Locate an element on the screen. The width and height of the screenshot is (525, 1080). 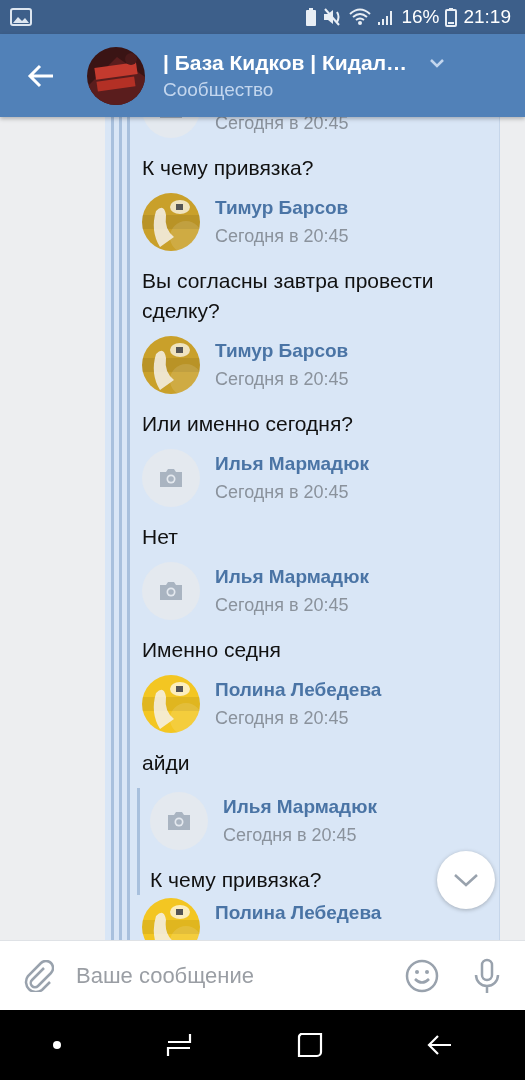
microphone-icon is located at coordinates (487, 975).